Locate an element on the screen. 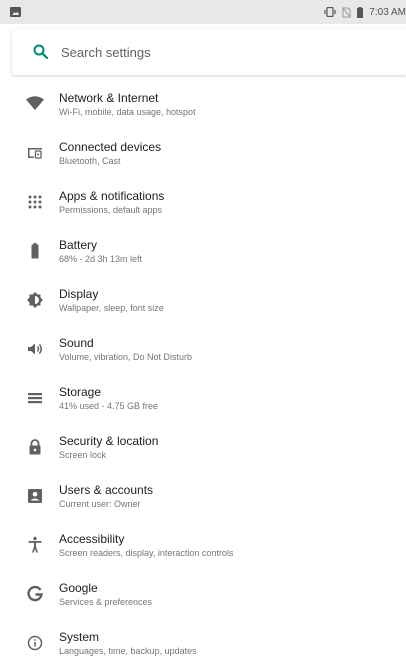  settings-item-battery: Battery 68% - 2d 3h 13m left is located at coordinates (203, 251).